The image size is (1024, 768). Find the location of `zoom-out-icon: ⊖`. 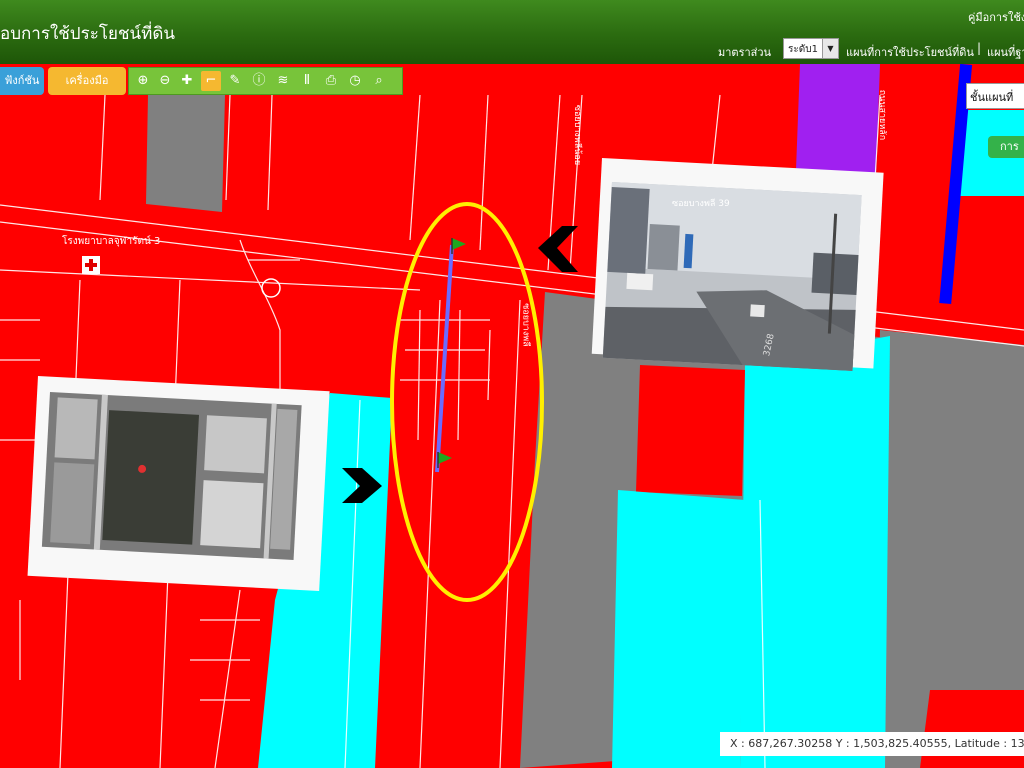

zoom-out-icon: ⊖ is located at coordinates (165, 81).